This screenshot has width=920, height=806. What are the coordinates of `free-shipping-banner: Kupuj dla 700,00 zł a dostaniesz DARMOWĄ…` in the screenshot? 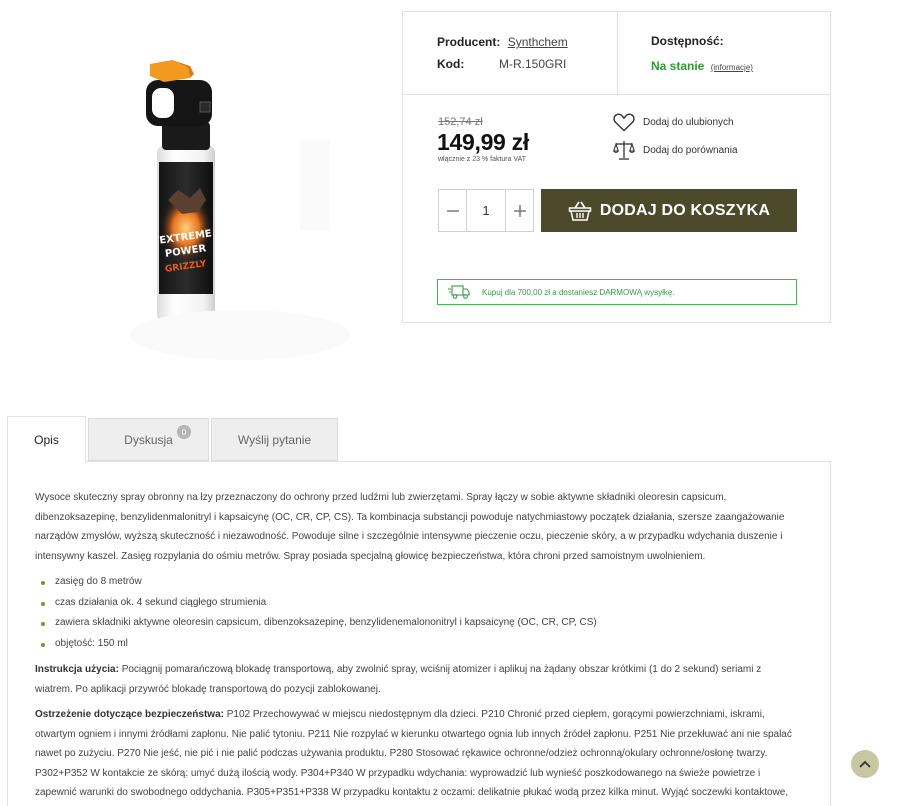 It's located at (617, 292).